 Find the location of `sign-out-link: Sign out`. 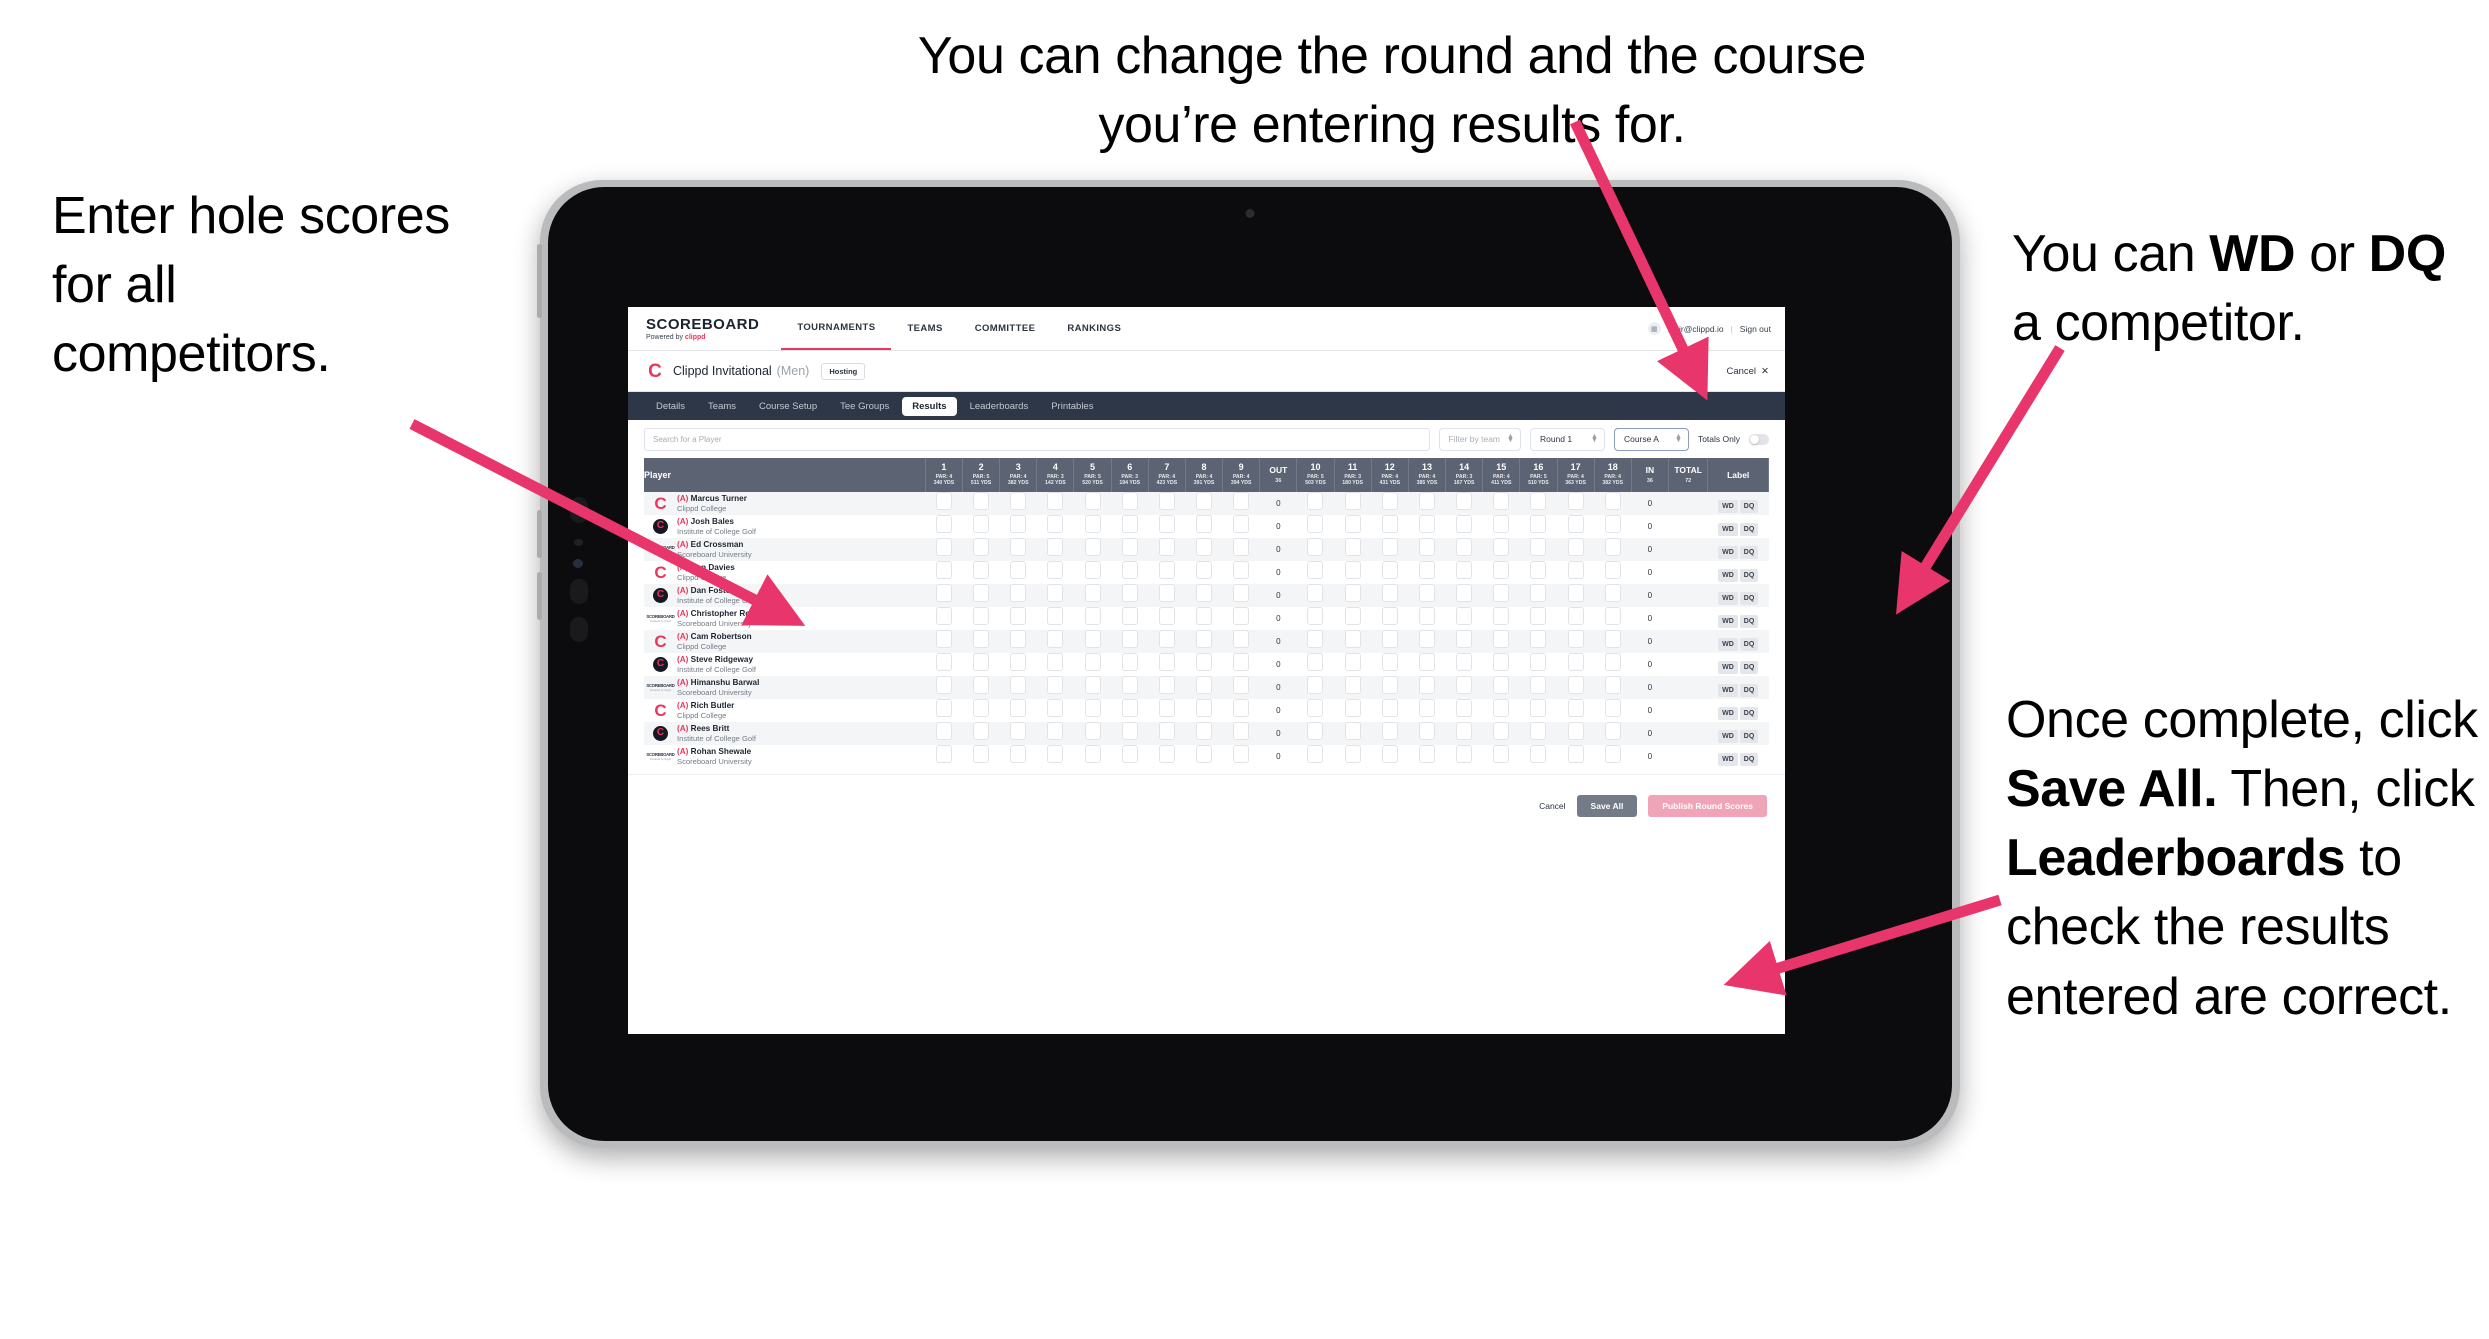

sign-out-link: Sign out is located at coordinates (1755, 329).